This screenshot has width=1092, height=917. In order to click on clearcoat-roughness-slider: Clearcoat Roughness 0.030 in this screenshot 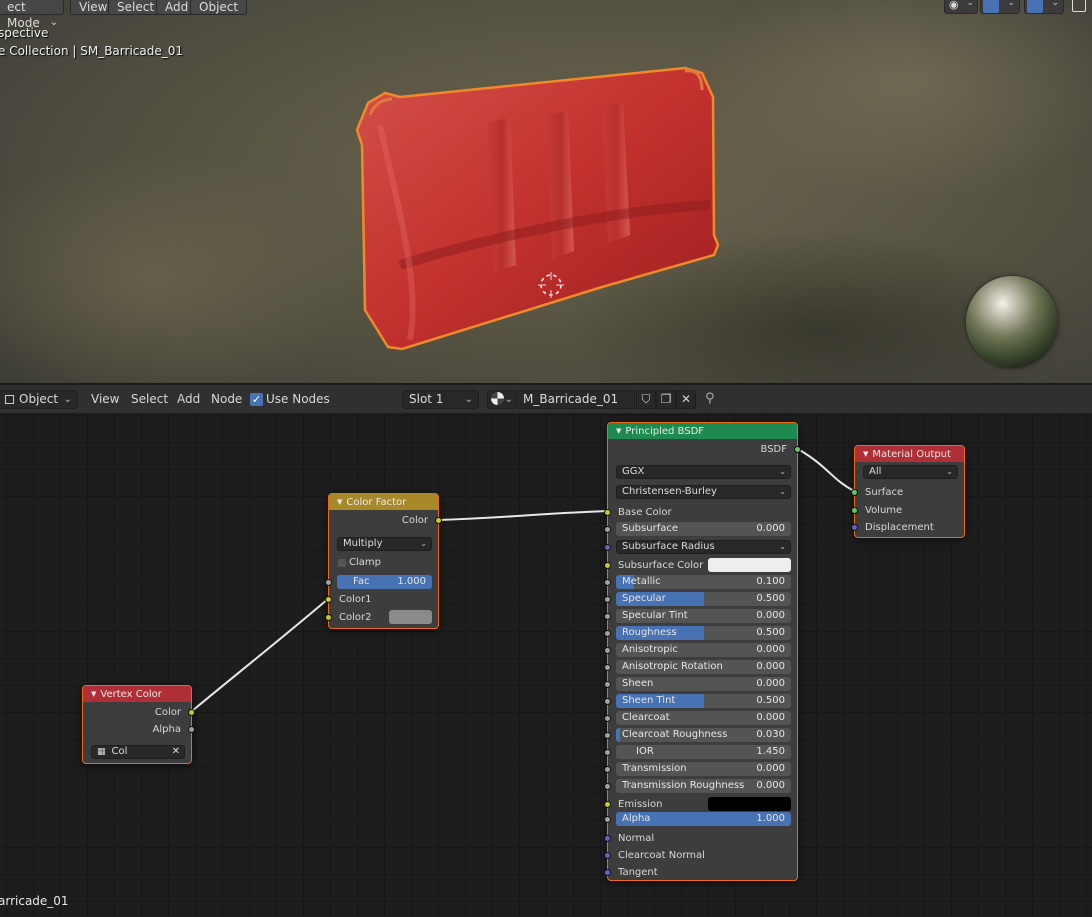, I will do `click(703, 735)`.